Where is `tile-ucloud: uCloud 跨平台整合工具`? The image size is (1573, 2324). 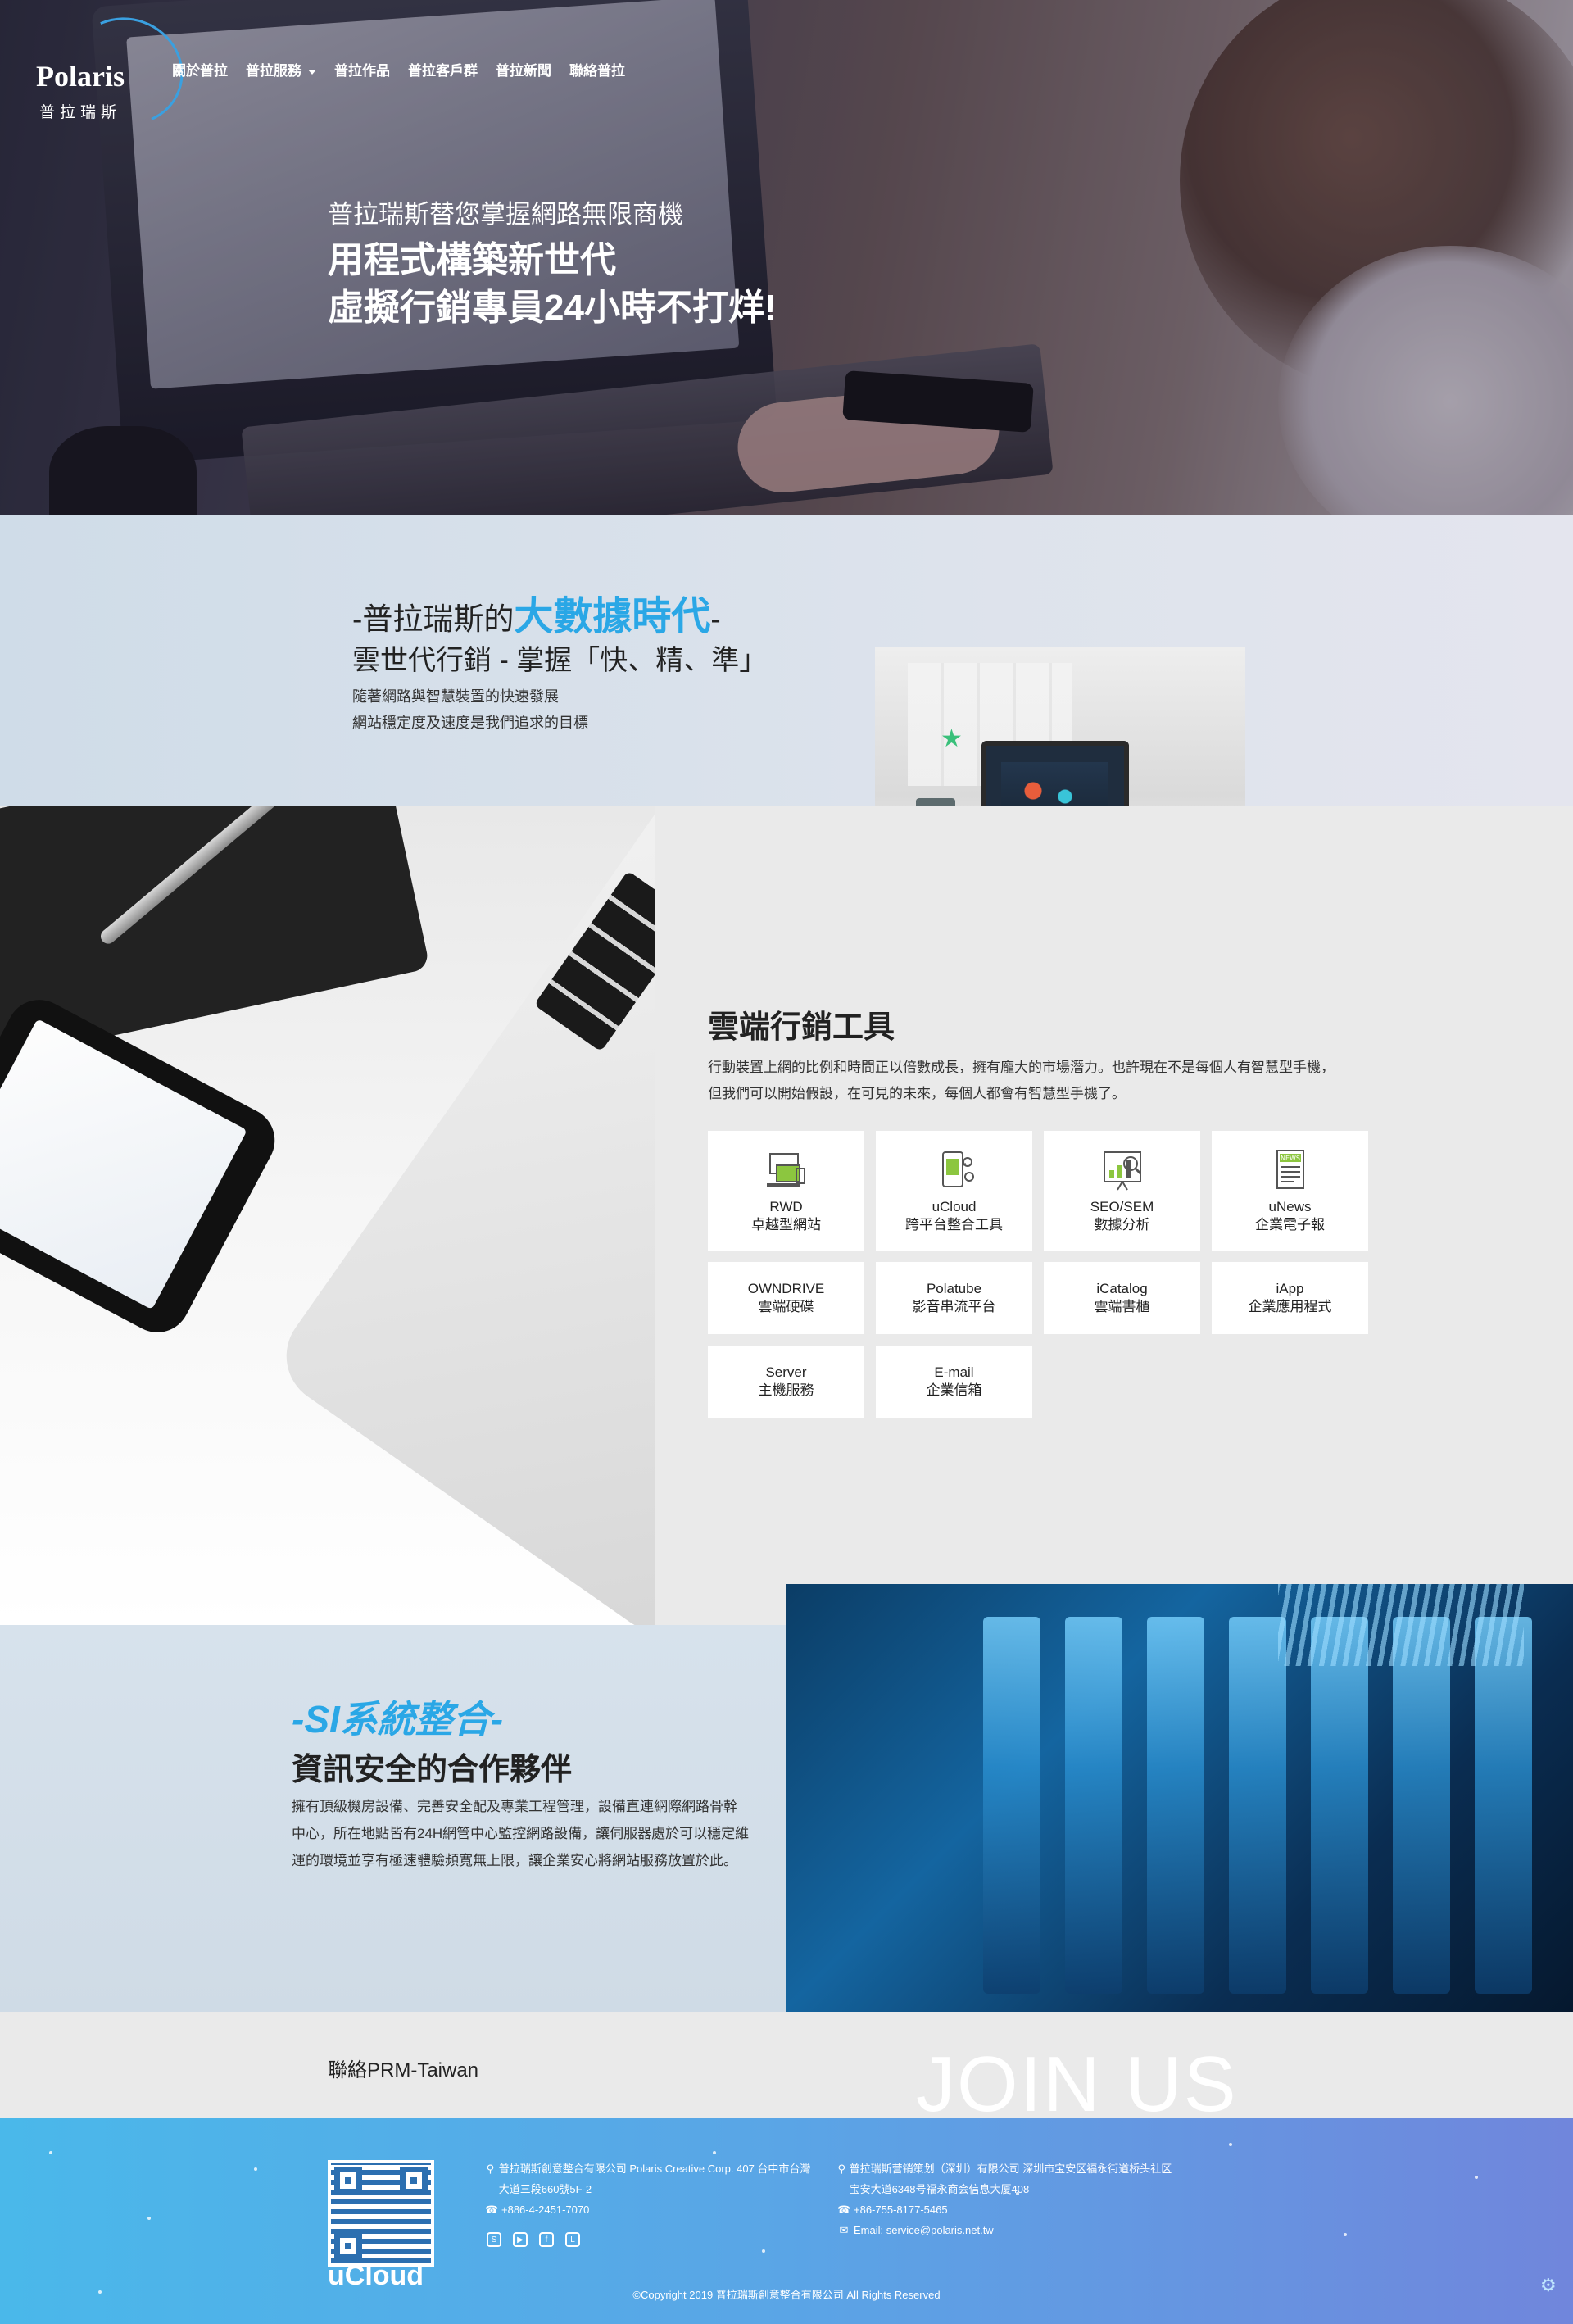
tile-ucloud: uCloud 跨平台整合工具 is located at coordinates (954, 1191).